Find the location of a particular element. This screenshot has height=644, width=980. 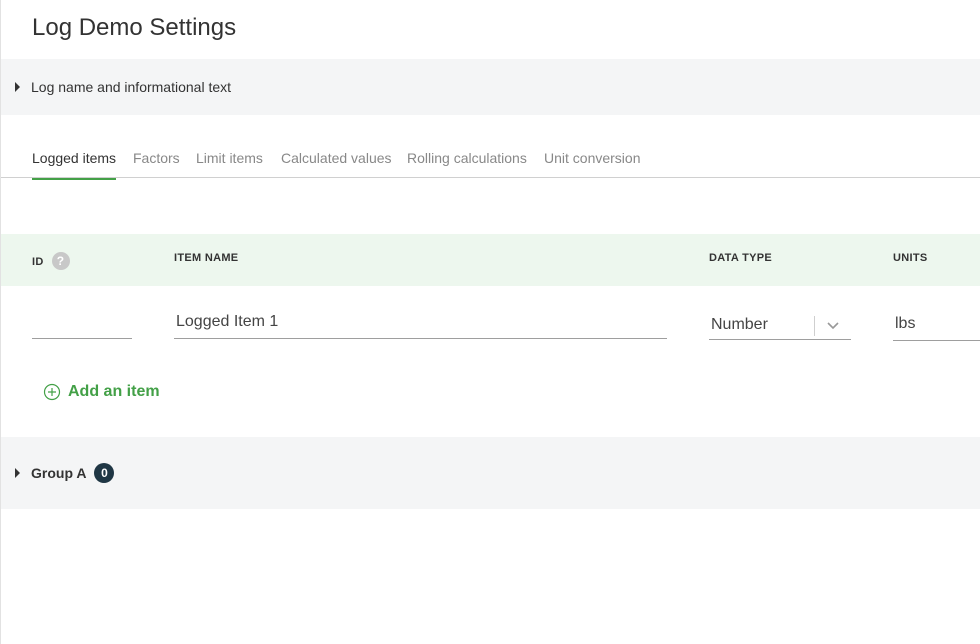

page-title: Log Demo Settings is located at coordinates (134, 27).